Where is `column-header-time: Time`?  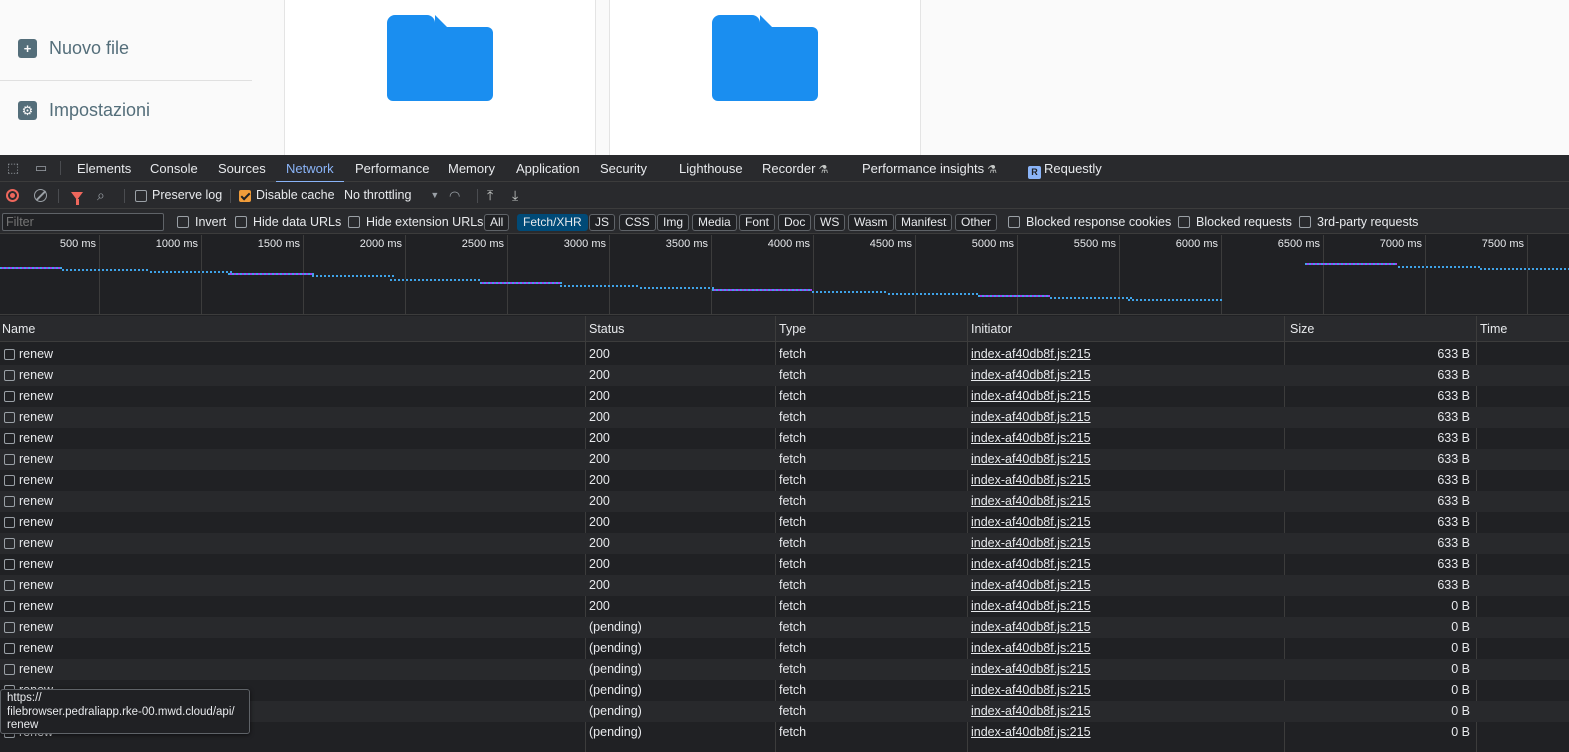 column-header-time: Time is located at coordinates (1492, 329).